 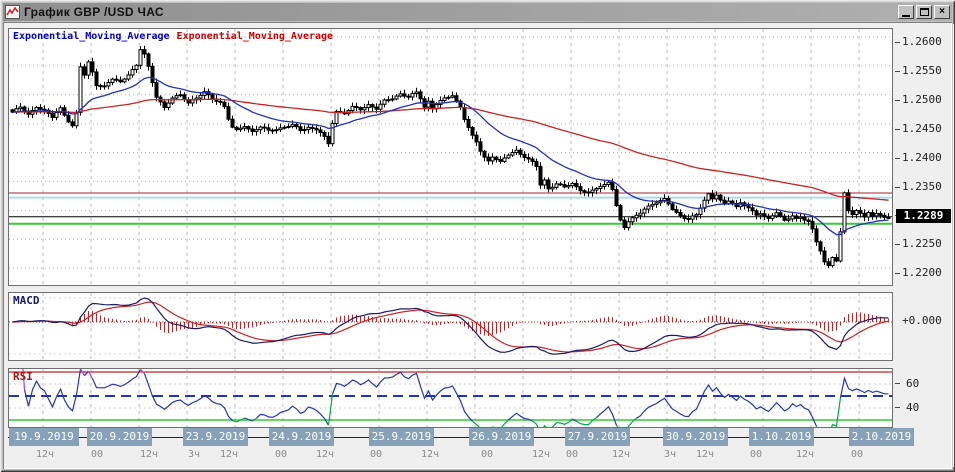 What do you see at coordinates (215, 437) in the screenshot?
I see `date-label: 23.9.2019` at bounding box center [215, 437].